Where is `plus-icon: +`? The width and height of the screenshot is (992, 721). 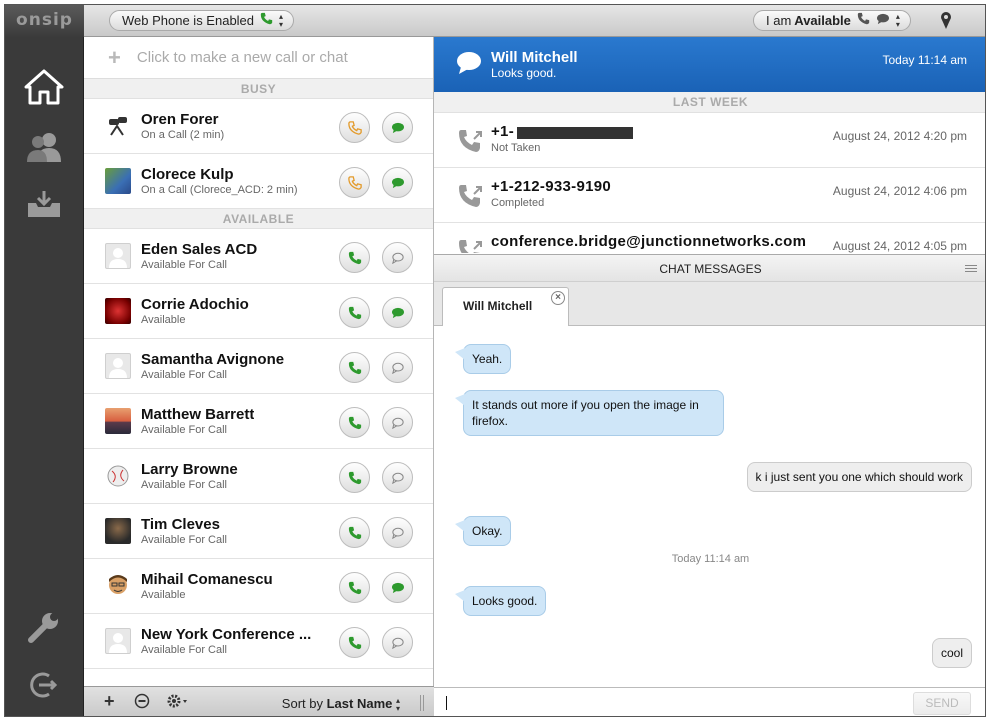
plus-icon: + is located at coordinates (114, 57).